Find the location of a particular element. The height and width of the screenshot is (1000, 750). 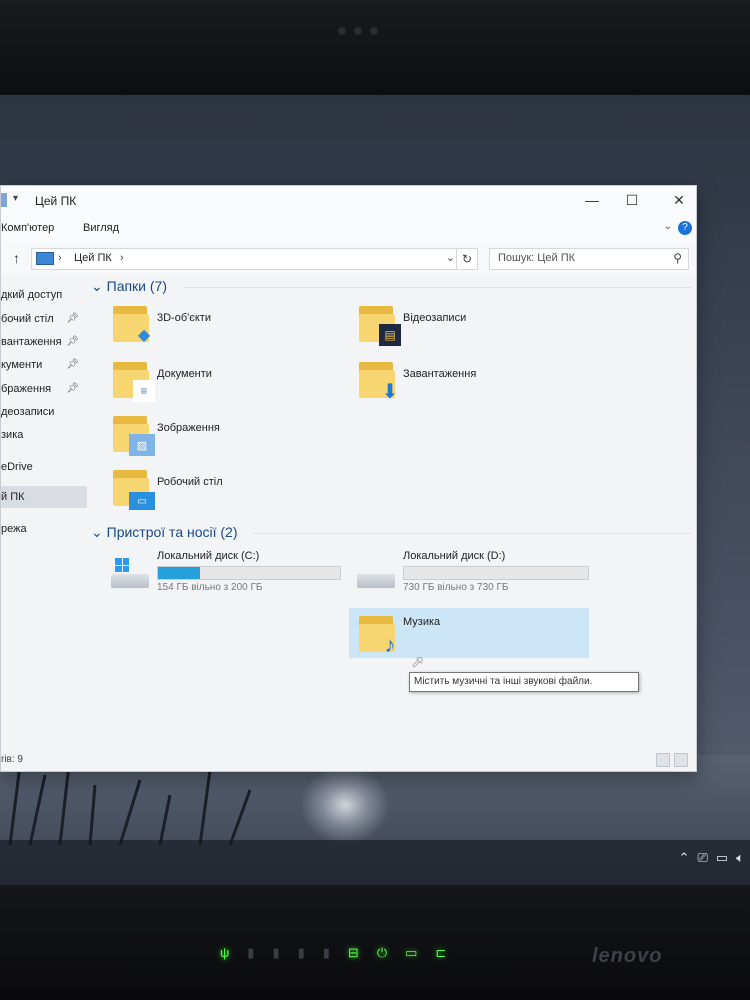

laptop-logo: lenovo is located at coordinates (627, 956).